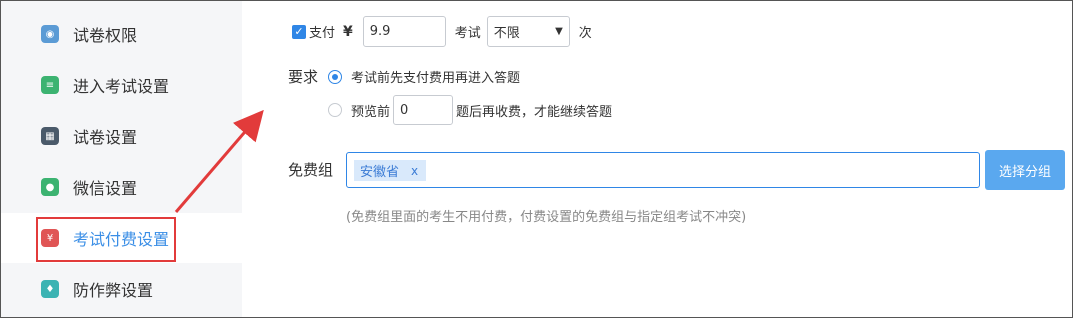 This screenshot has height=318, width=1073. Describe the element at coordinates (546, 217) in the screenshot. I see `free-group-hint: (免费组里面的考生不用付费，付费设置的免费组与指定组考试不冲突)` at that location.